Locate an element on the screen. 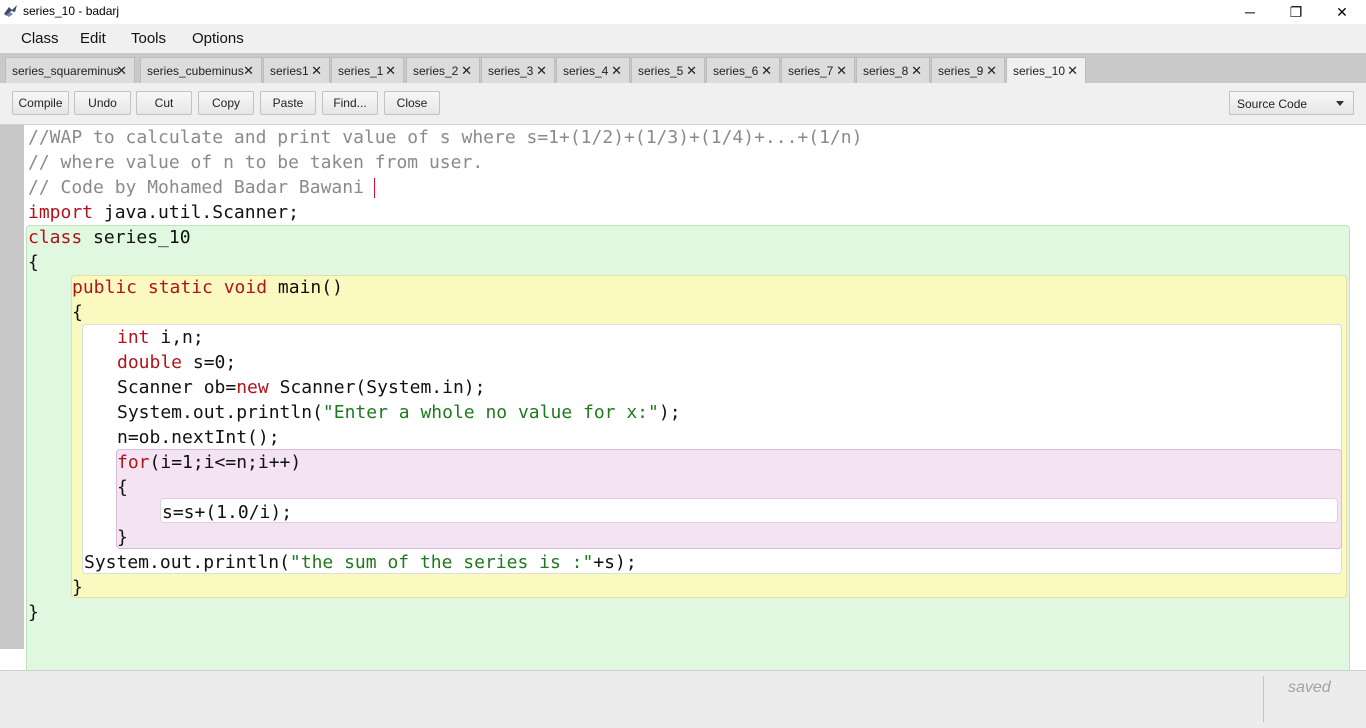 This screenshot has height=728, width=1366. minimize-button: ─ is located at coordinates (1250, 12).